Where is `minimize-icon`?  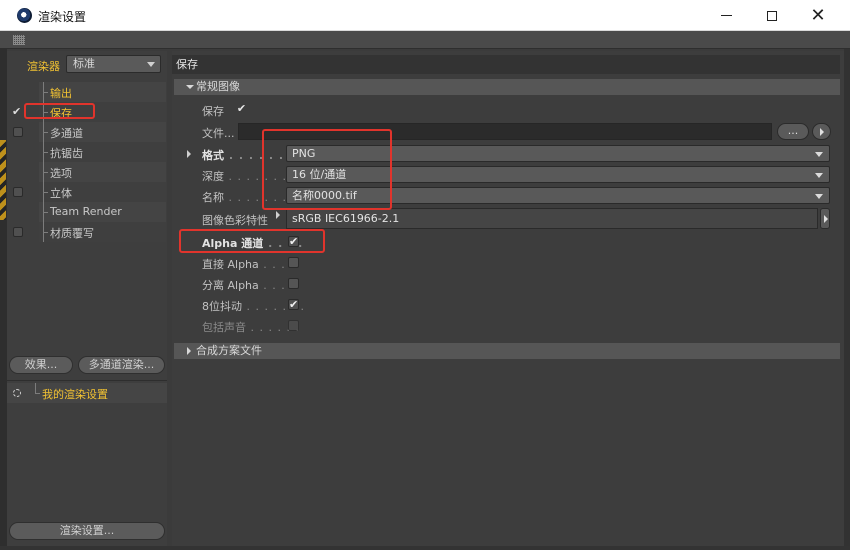 minimize-icon is located at coordinates (726, 15).